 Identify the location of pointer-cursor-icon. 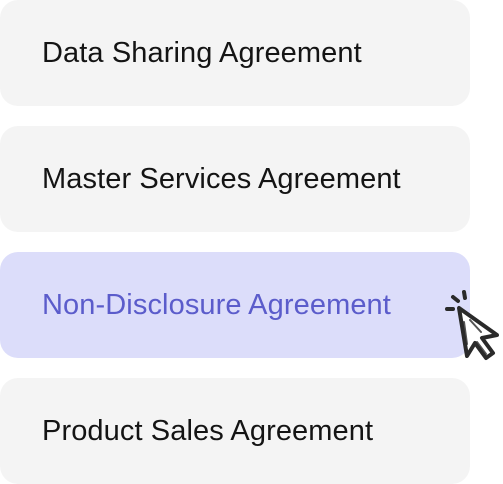
(471, 326).